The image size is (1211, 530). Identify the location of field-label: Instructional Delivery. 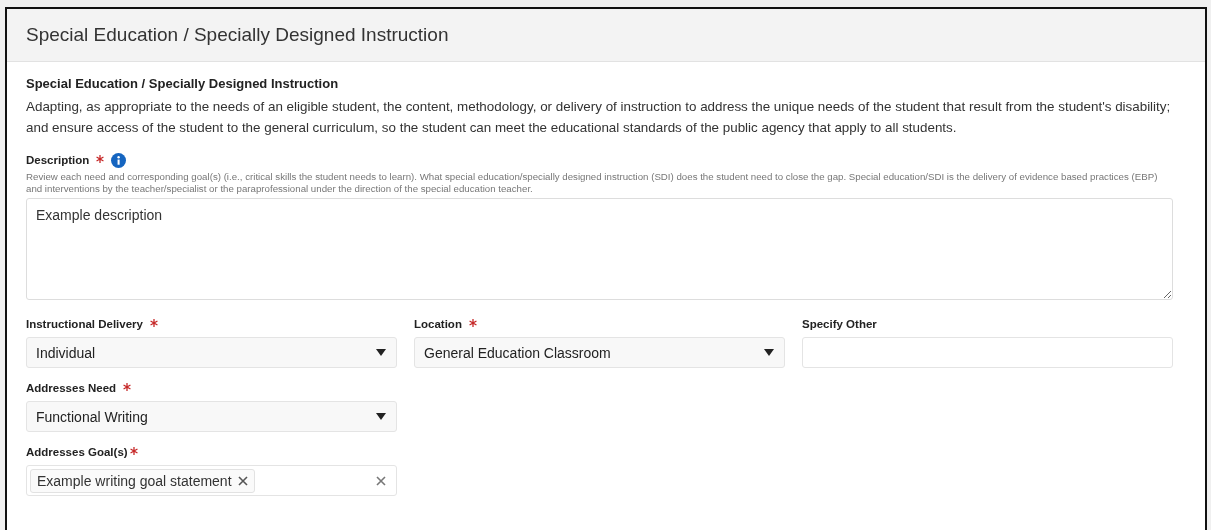
(84, 324).